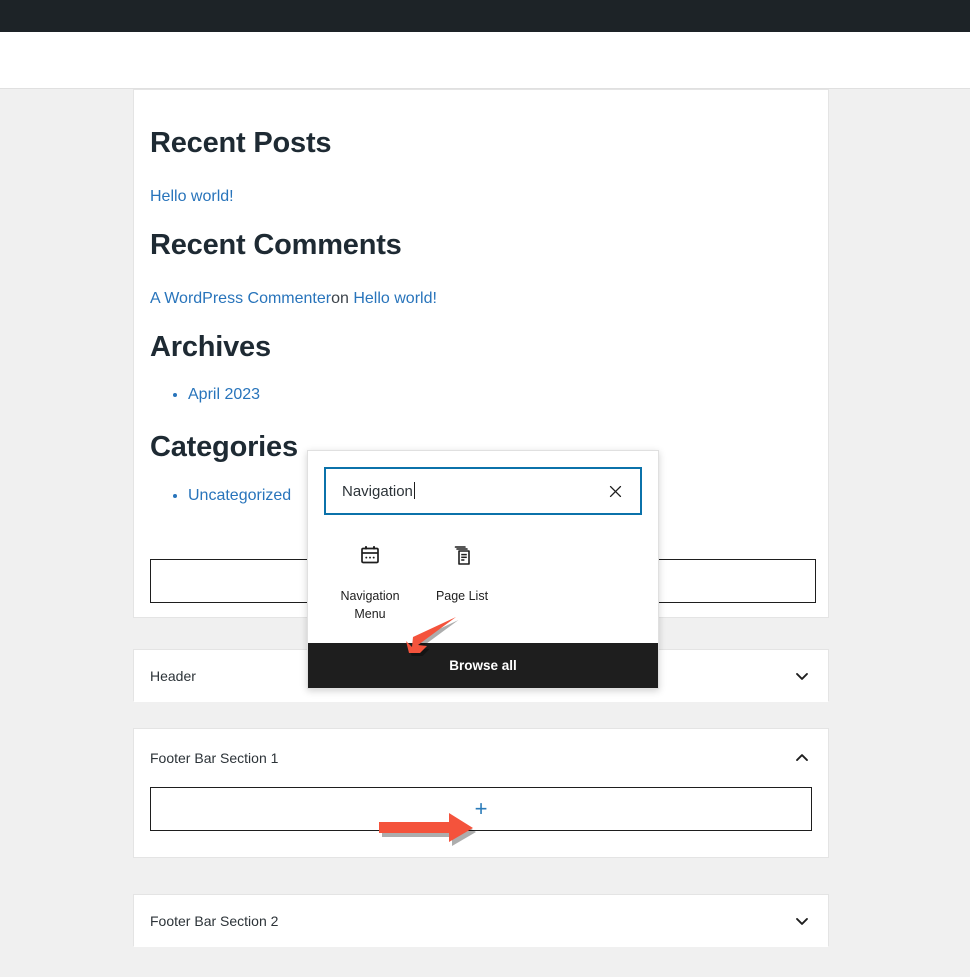 The width and height of the screenshot is (970, 977). What do you see at coordinates (370, 555) in the screenshot?
I see `navigation-menu-icon` at bounding box center [370, 555].